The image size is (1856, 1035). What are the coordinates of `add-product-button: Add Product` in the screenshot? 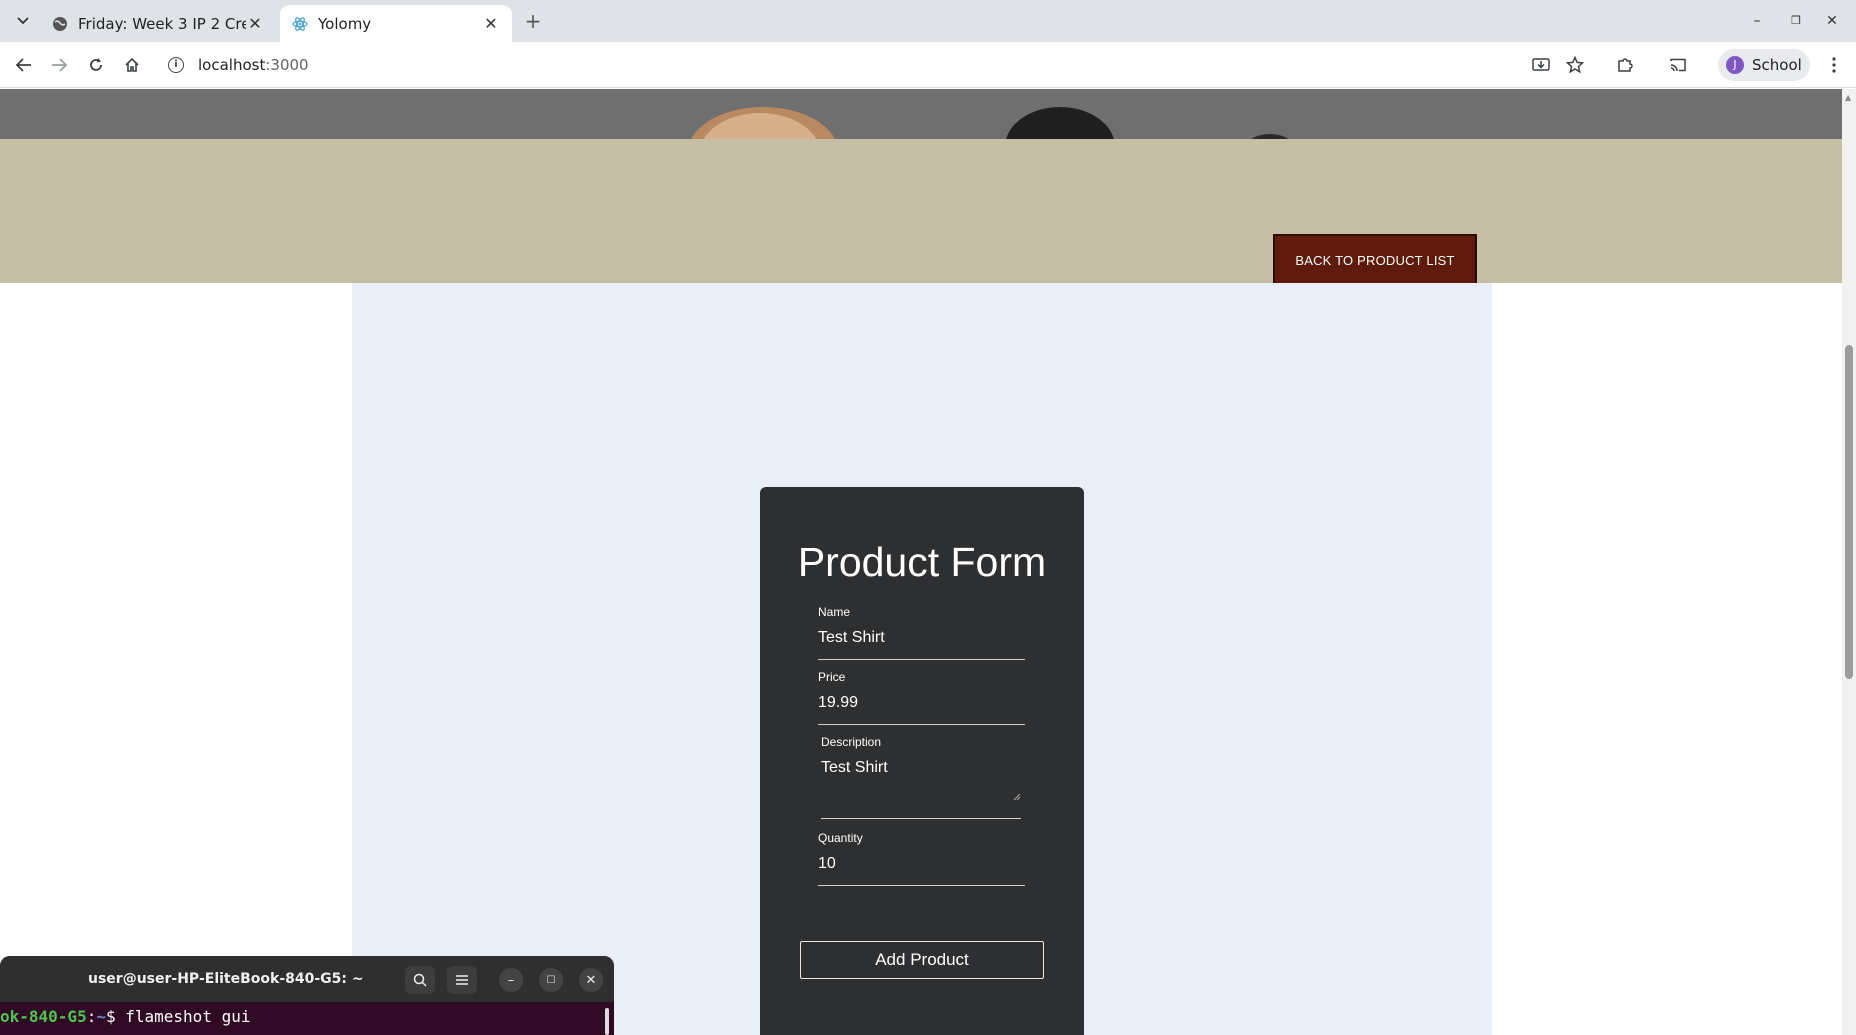 It's located at (922, 960).